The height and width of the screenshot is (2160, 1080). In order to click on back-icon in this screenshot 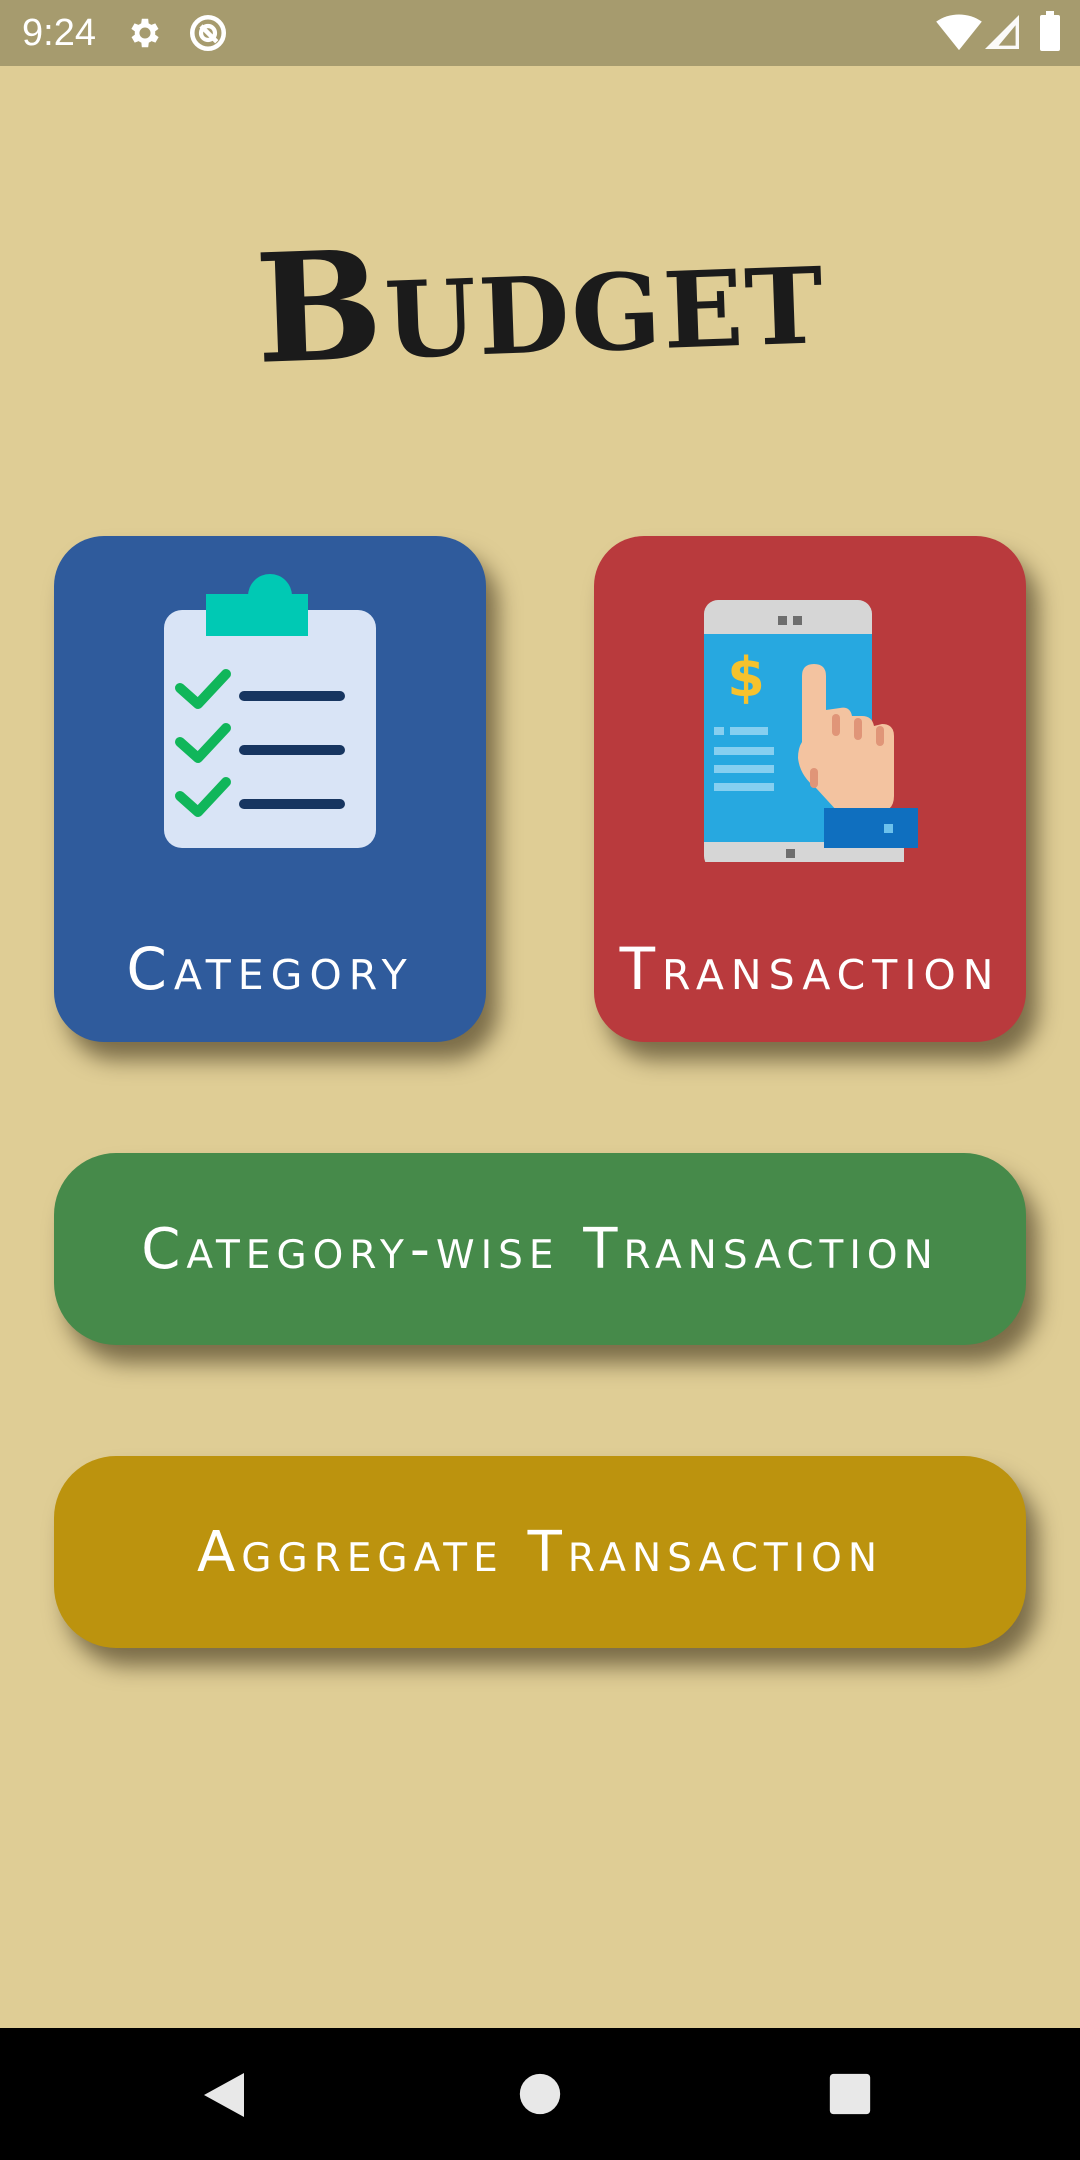, I will do `click(224, 2095)`.